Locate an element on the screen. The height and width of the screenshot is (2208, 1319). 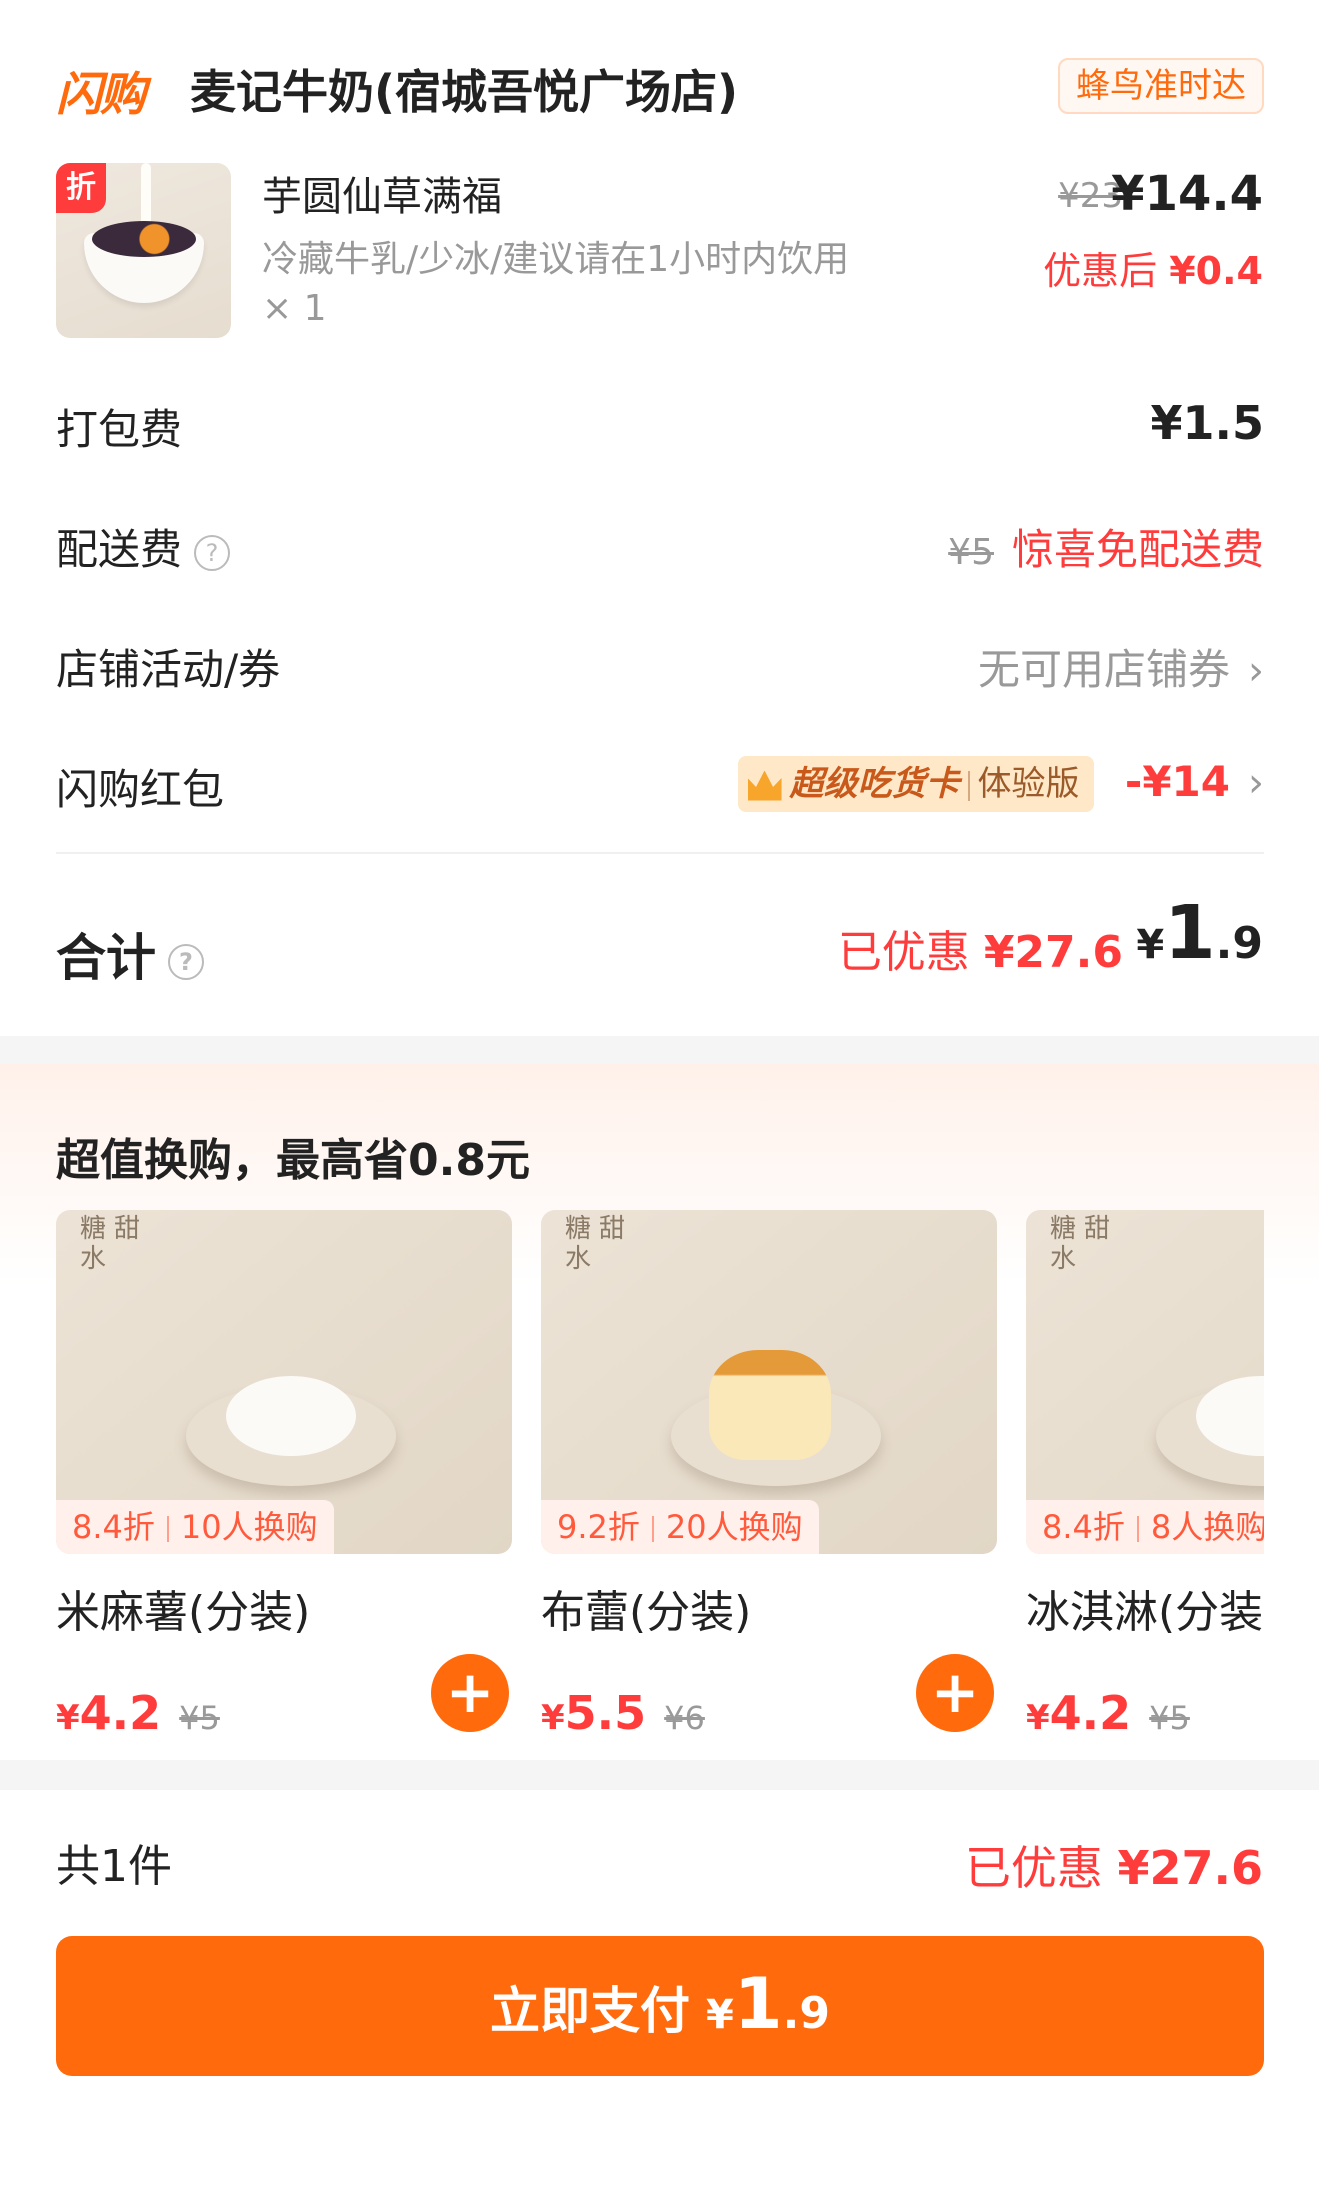
delivery-fee-value: 惊喜免配送费 is located at coordinates (1137, 549).